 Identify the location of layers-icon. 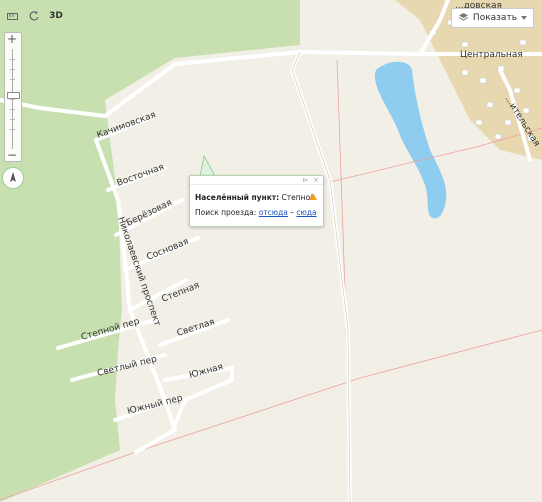
(463, 18).